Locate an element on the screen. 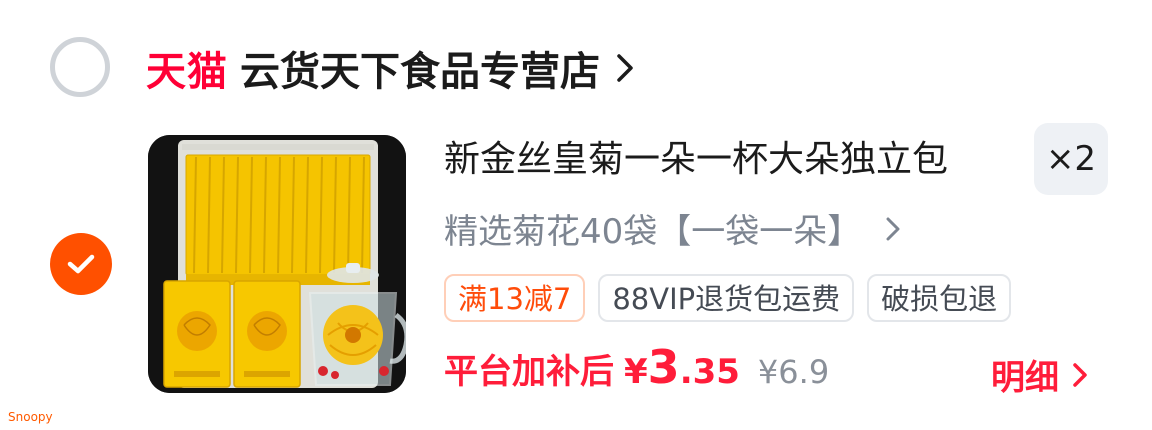  service-tag-vip-return: 88VIP退货包运费 is located at coordinates (726, 298).